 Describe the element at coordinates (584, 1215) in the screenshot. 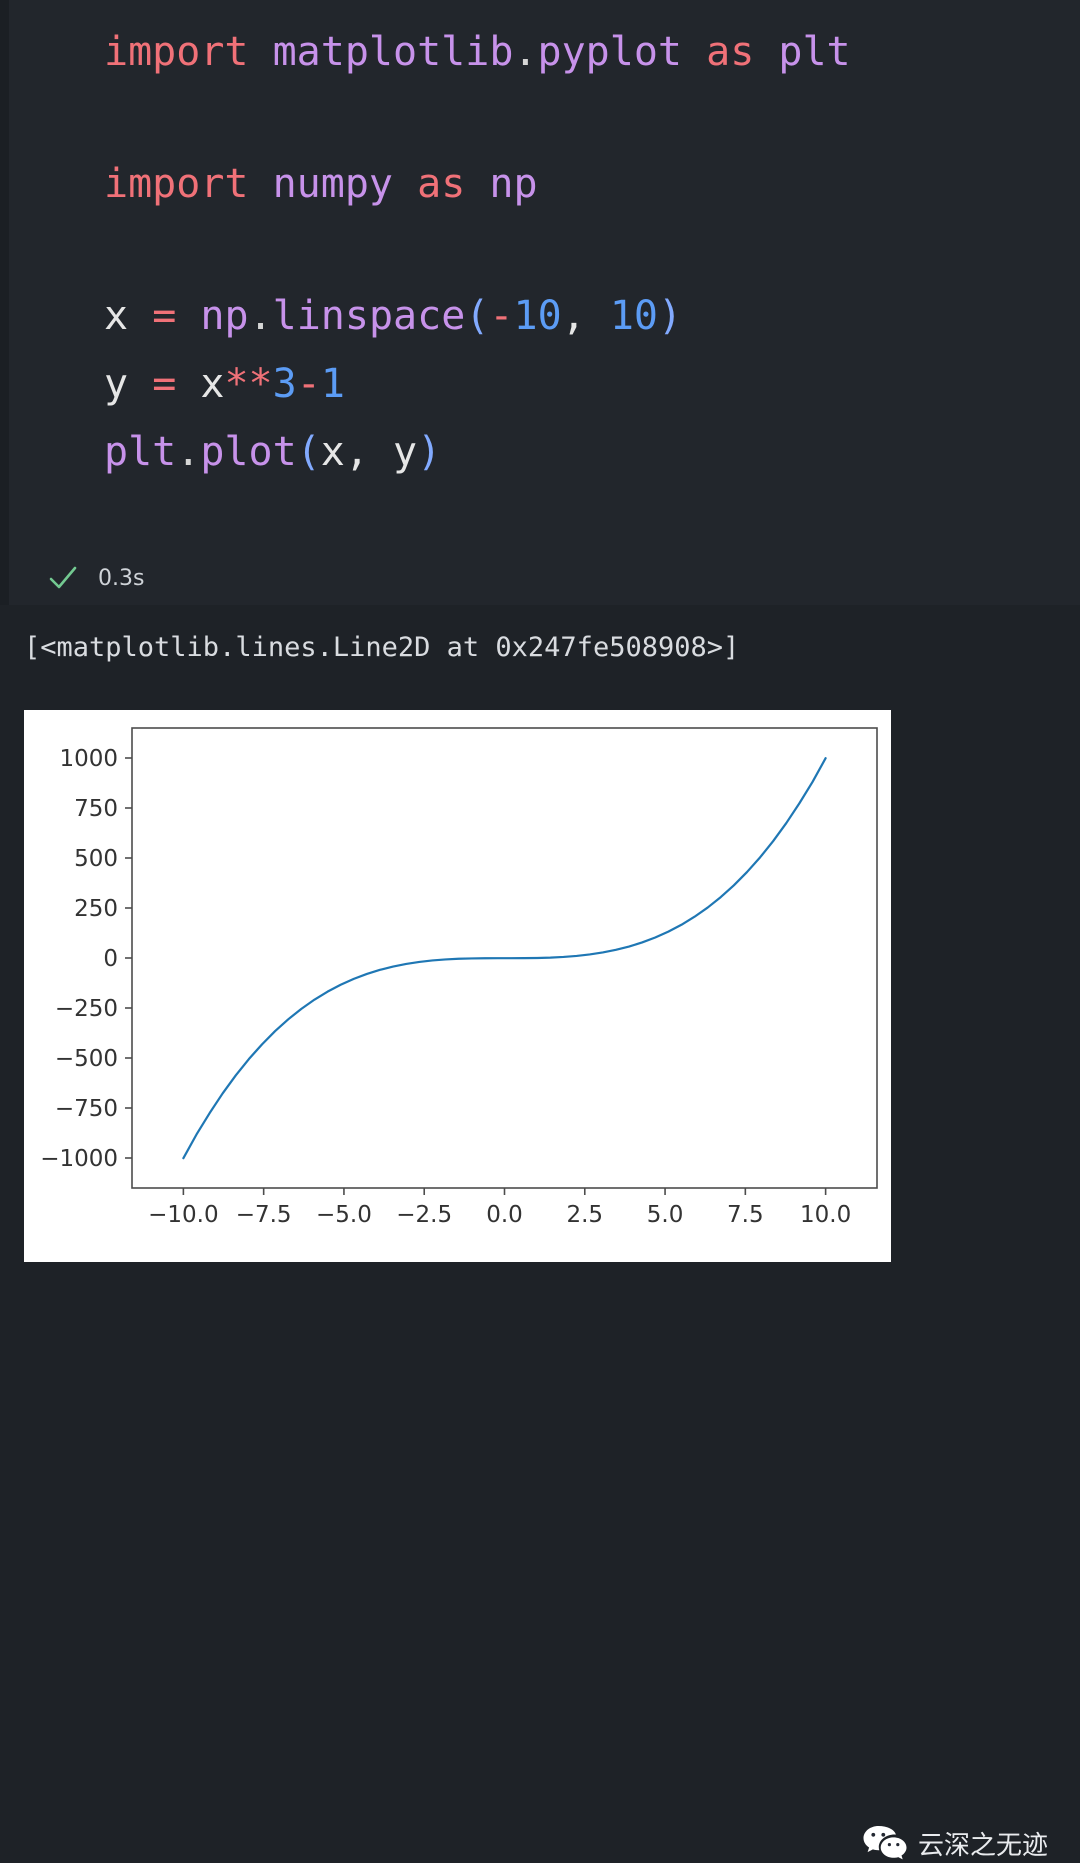

I see `svg-text: 2.5` at that location.